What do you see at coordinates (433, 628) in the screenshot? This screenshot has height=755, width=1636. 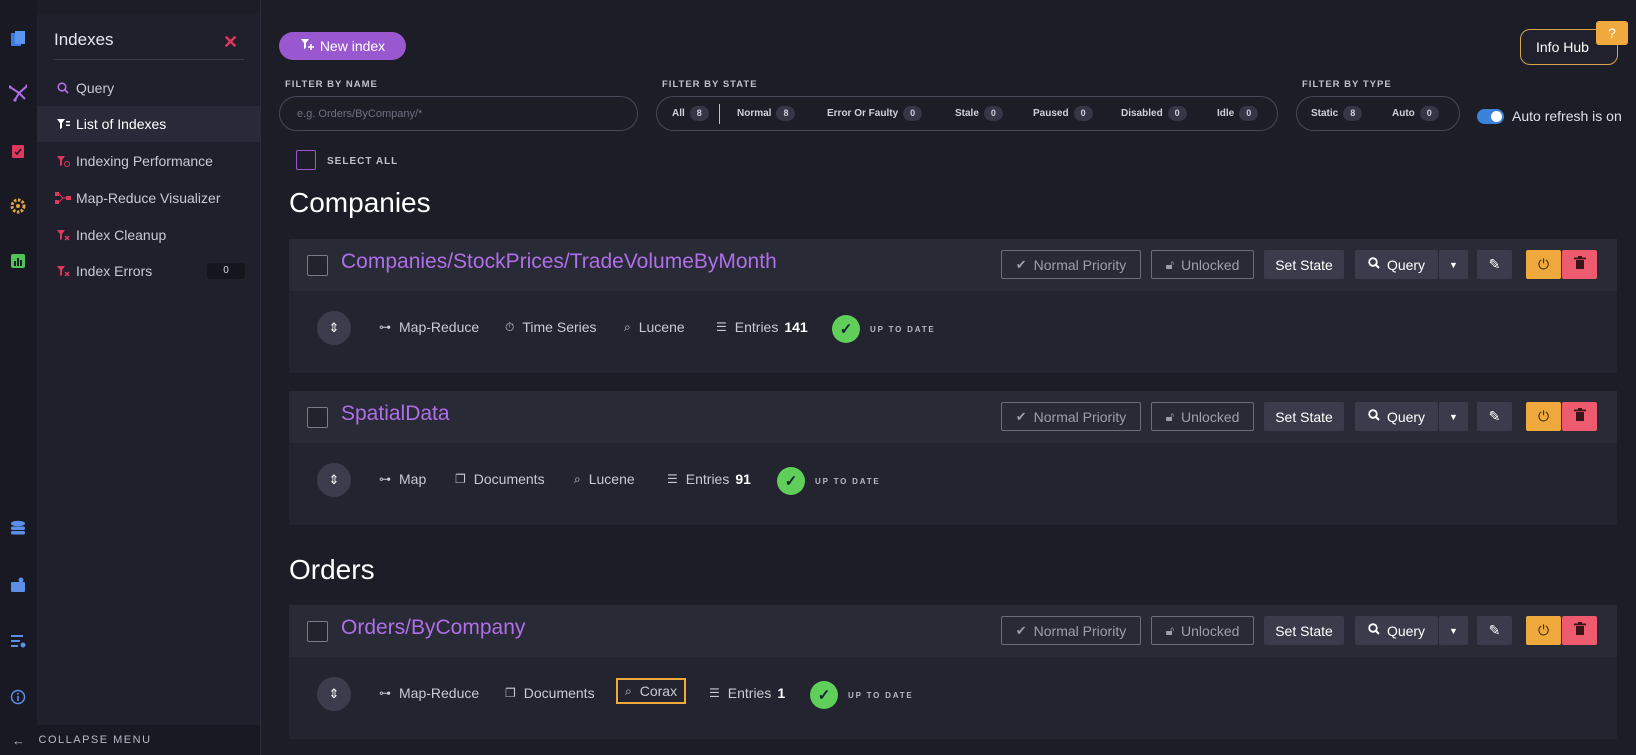 I see `index-name-link: Orders/ByCompany` at bounding box center [433, 628].